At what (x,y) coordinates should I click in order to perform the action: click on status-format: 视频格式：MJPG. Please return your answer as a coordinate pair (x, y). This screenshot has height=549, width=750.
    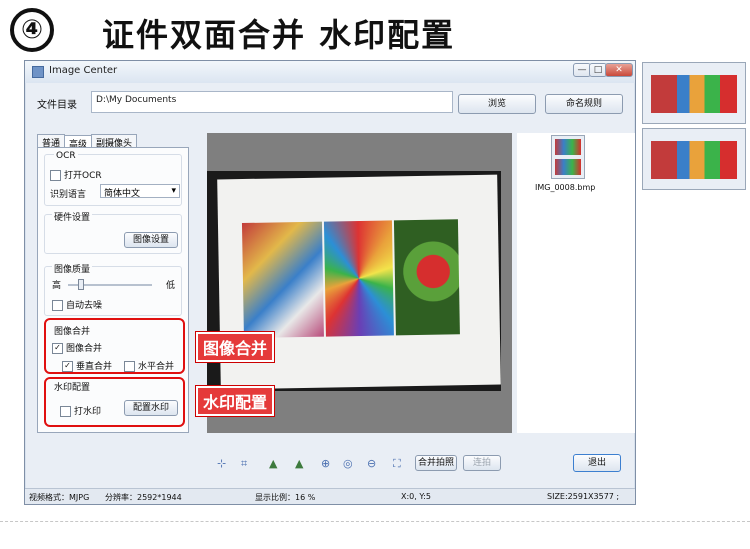
    Looking at the image, I should click on (59, 497).